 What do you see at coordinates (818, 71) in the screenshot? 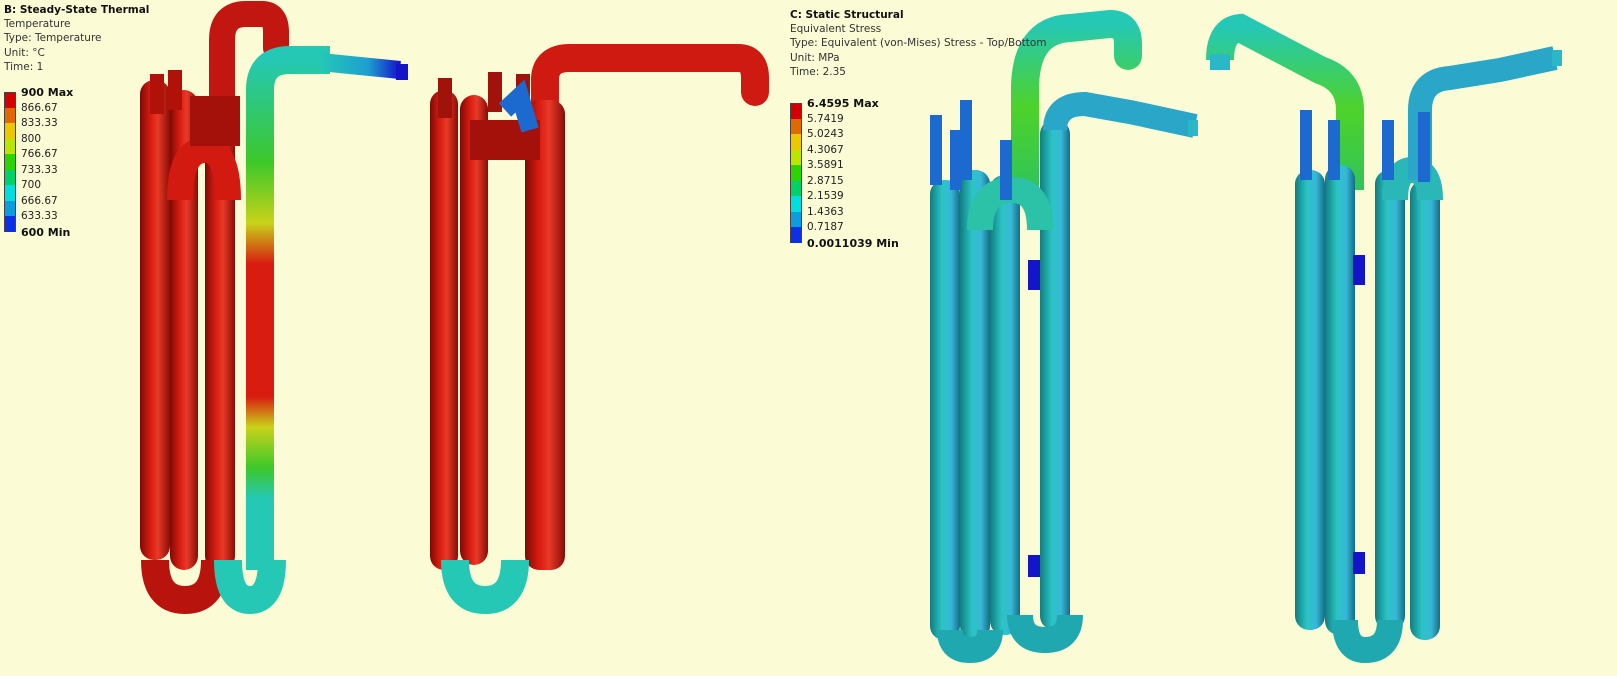
I see `structural-time: Time: 2.35` at bounding box center [818, 71].